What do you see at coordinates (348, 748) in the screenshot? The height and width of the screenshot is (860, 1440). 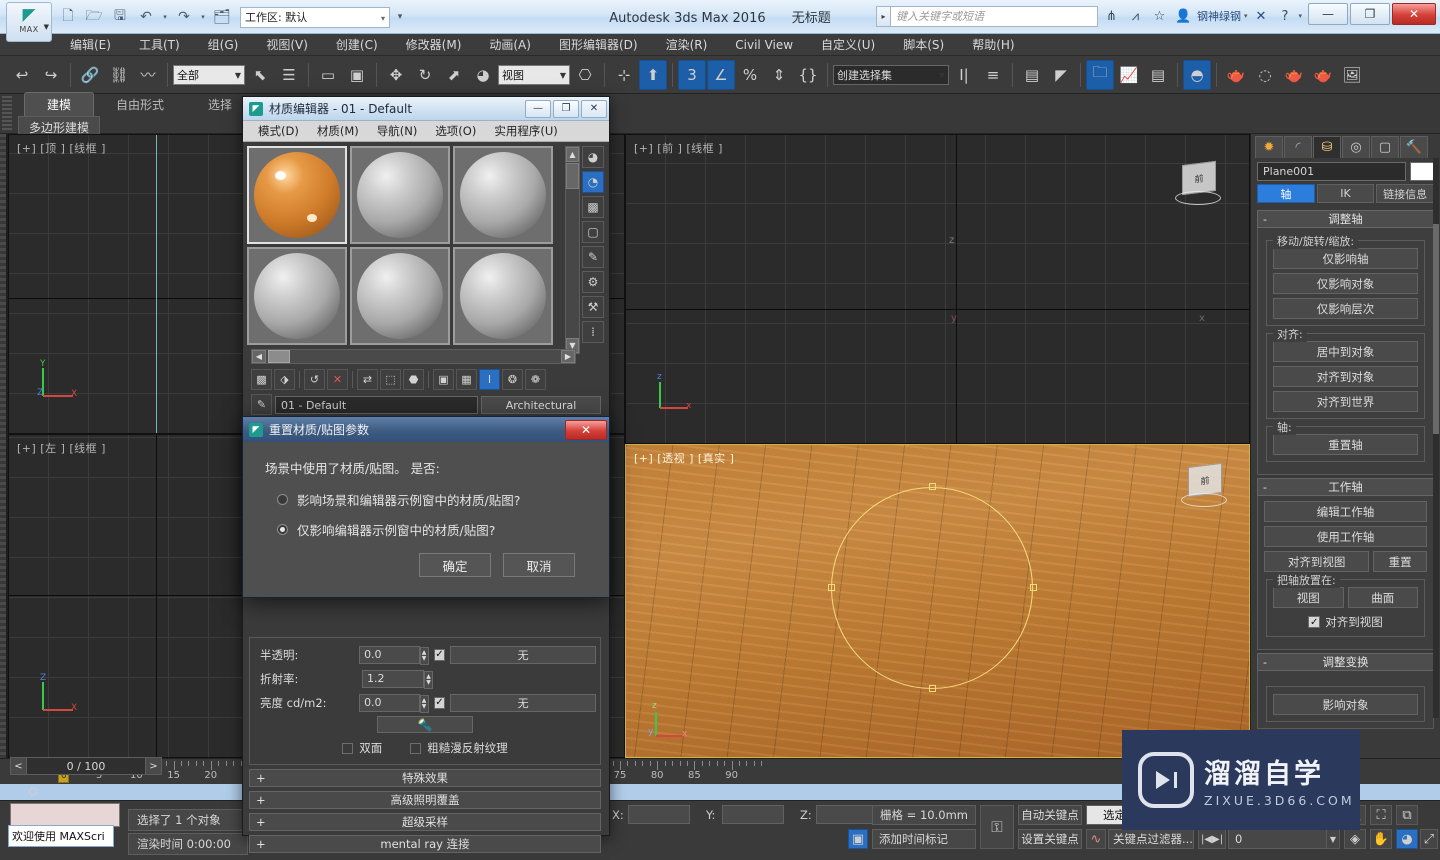 I see `checkbox-icon` at bounding box center [348, 748].